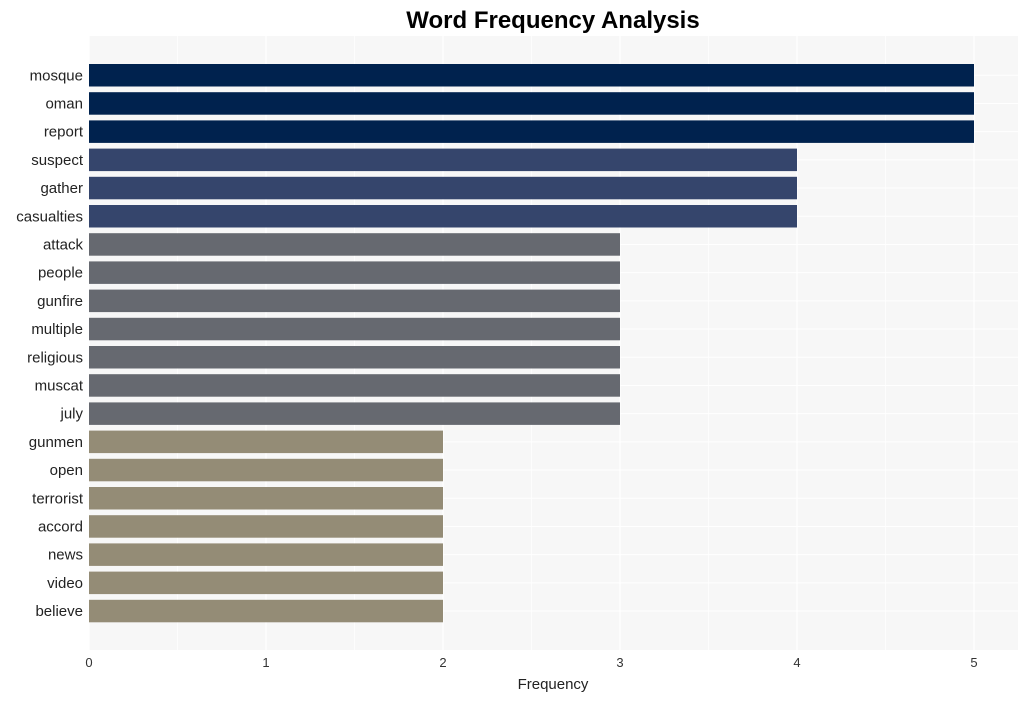 This screenshot has height=701, width=1028. I want to click on x-tick-label: 2, so click(442, 662).